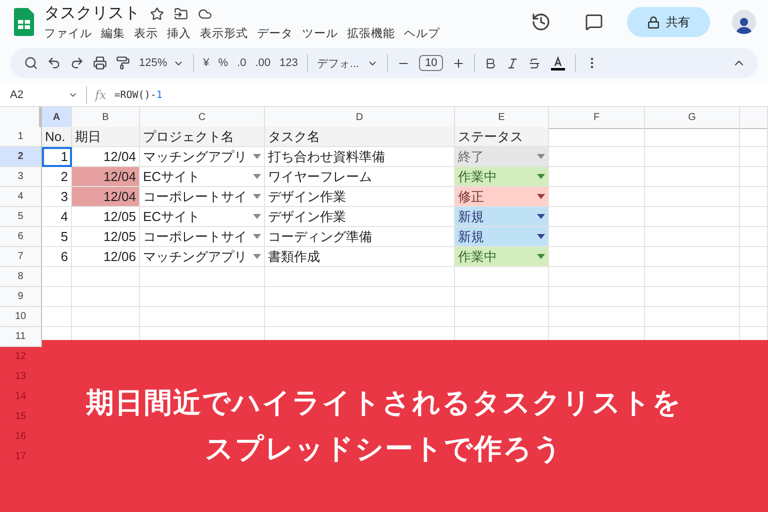 This screenshot has height=512, width=768. Describe the element at coordinates (371, 33) in the screenshot. I see `menu-item: 拡張機能` at that location.